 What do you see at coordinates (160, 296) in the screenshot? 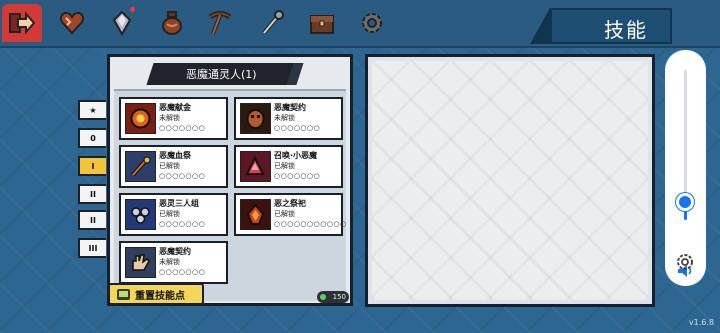
I see `reset-skill-points-label: 重置技能点` at bounding box center [160, 296].